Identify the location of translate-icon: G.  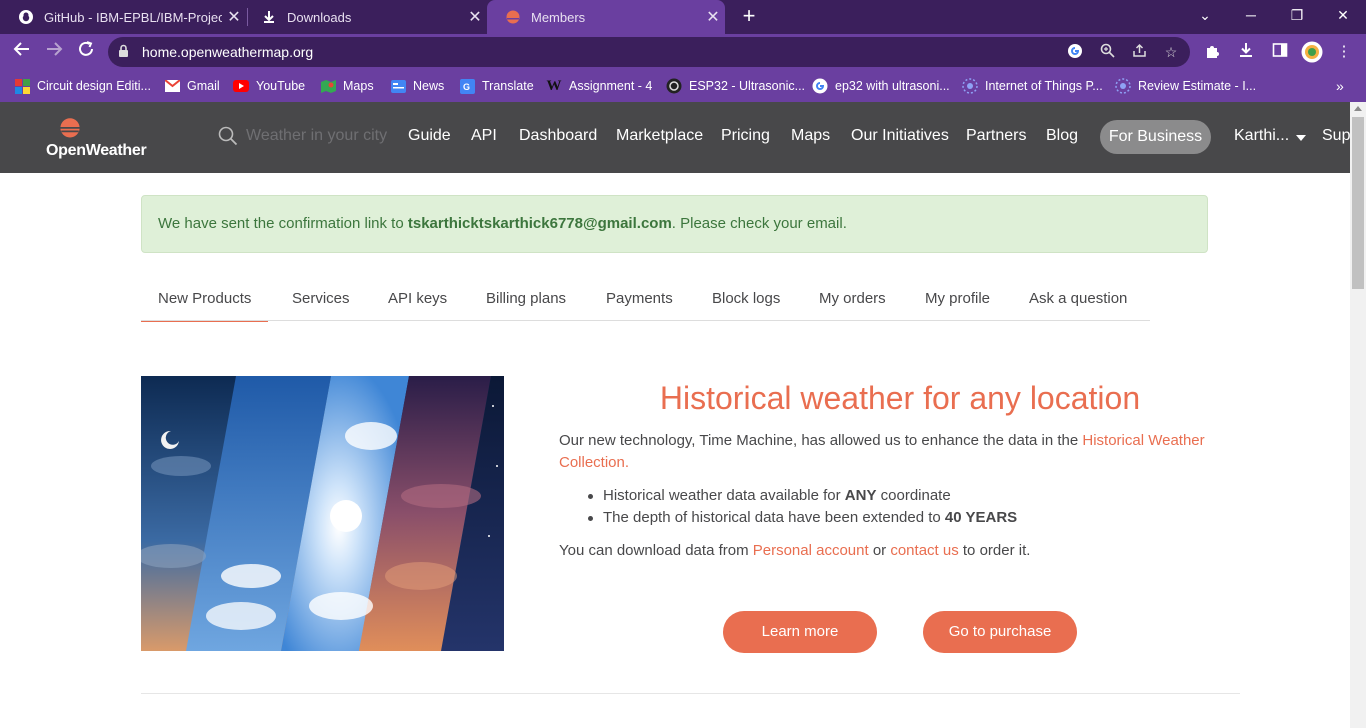
(467, 86).